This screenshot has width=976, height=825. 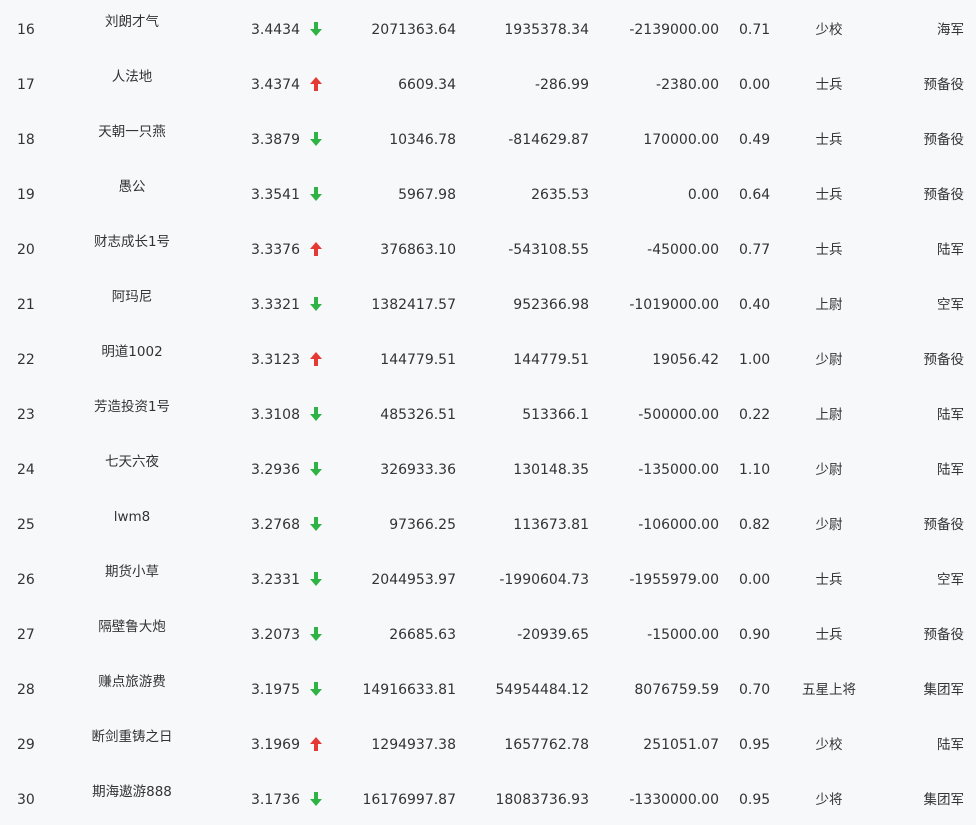 I want to click on netflow-cell: -15000.00, so click(x=683, y=635).